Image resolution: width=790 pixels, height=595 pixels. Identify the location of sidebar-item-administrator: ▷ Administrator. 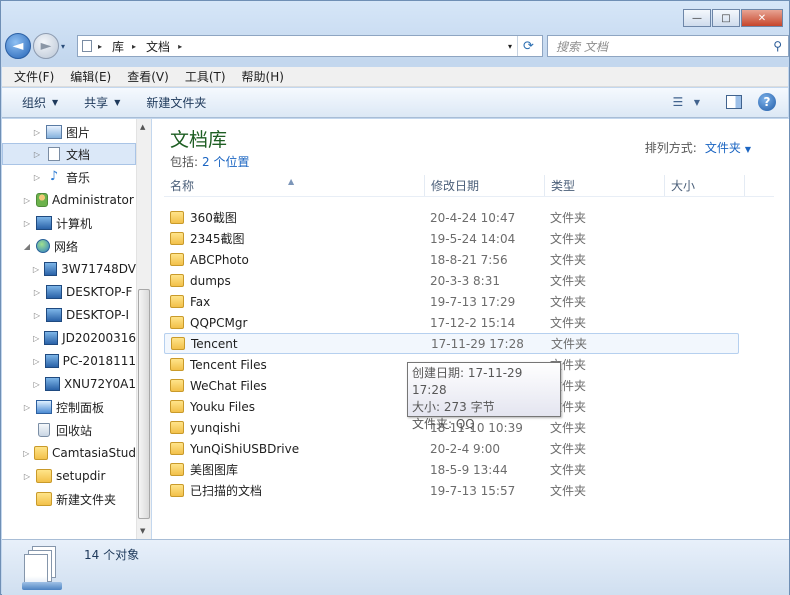
(69, 200).